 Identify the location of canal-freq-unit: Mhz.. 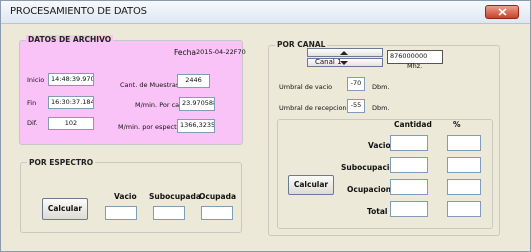
(415, 66).